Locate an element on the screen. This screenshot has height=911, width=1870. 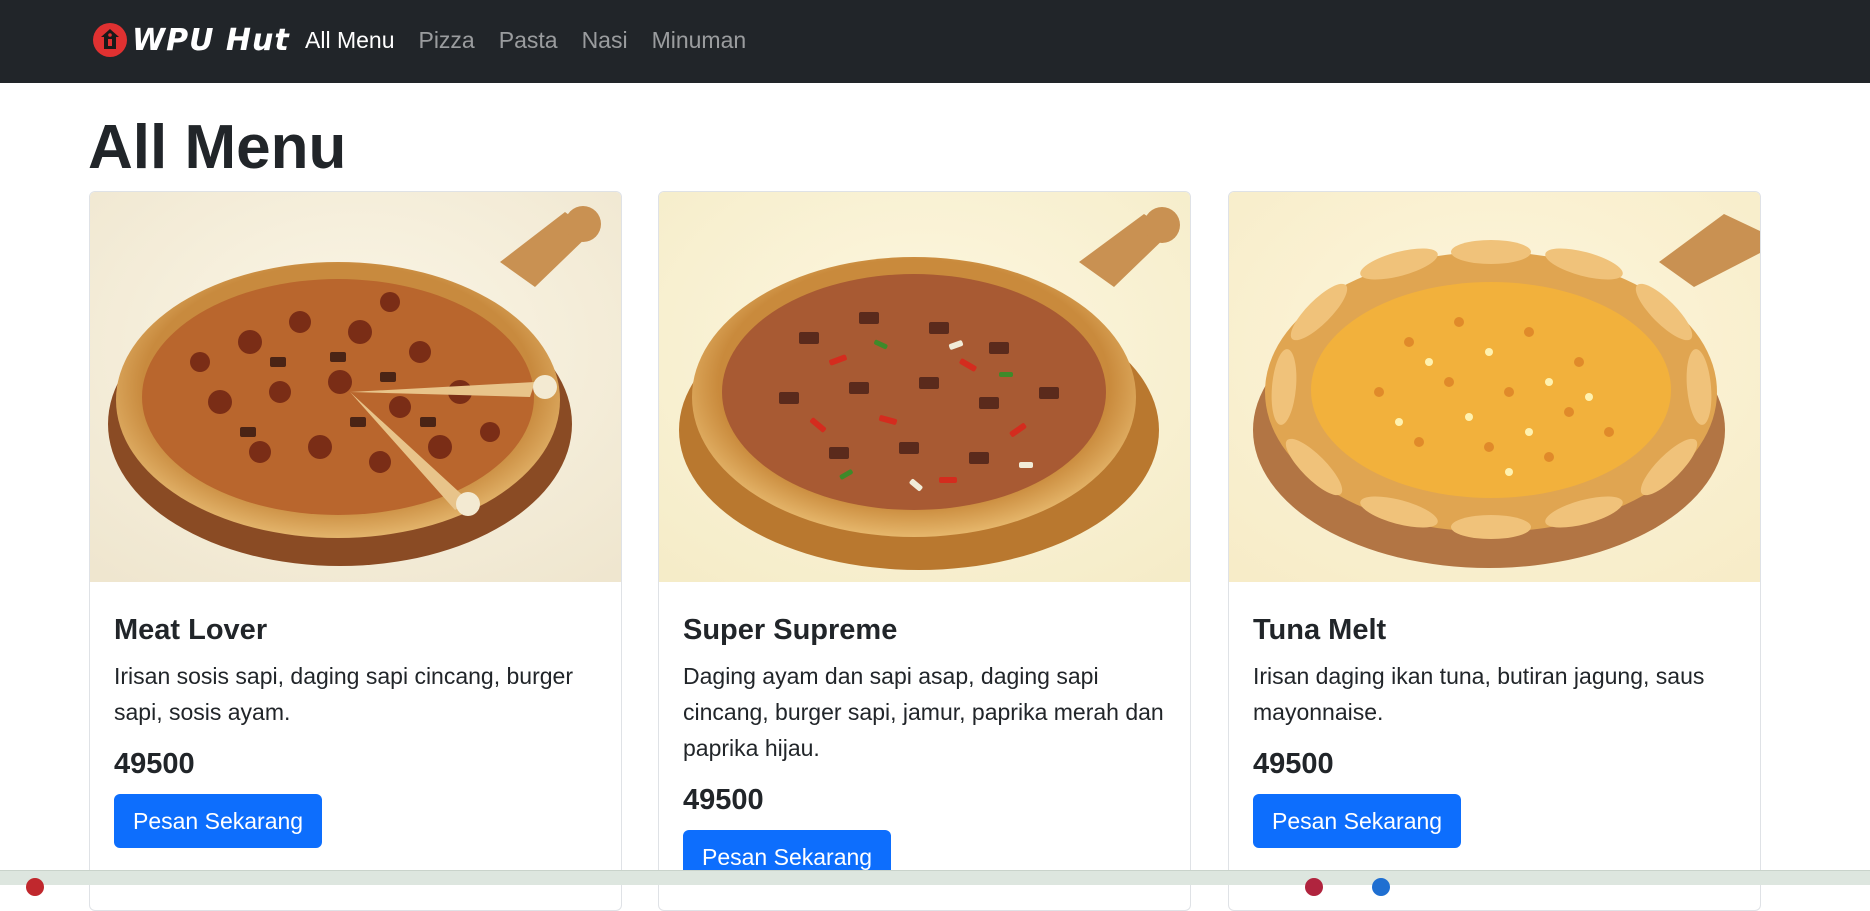
nav-item-nasi: Nasi is located at coordinates (605, 40).